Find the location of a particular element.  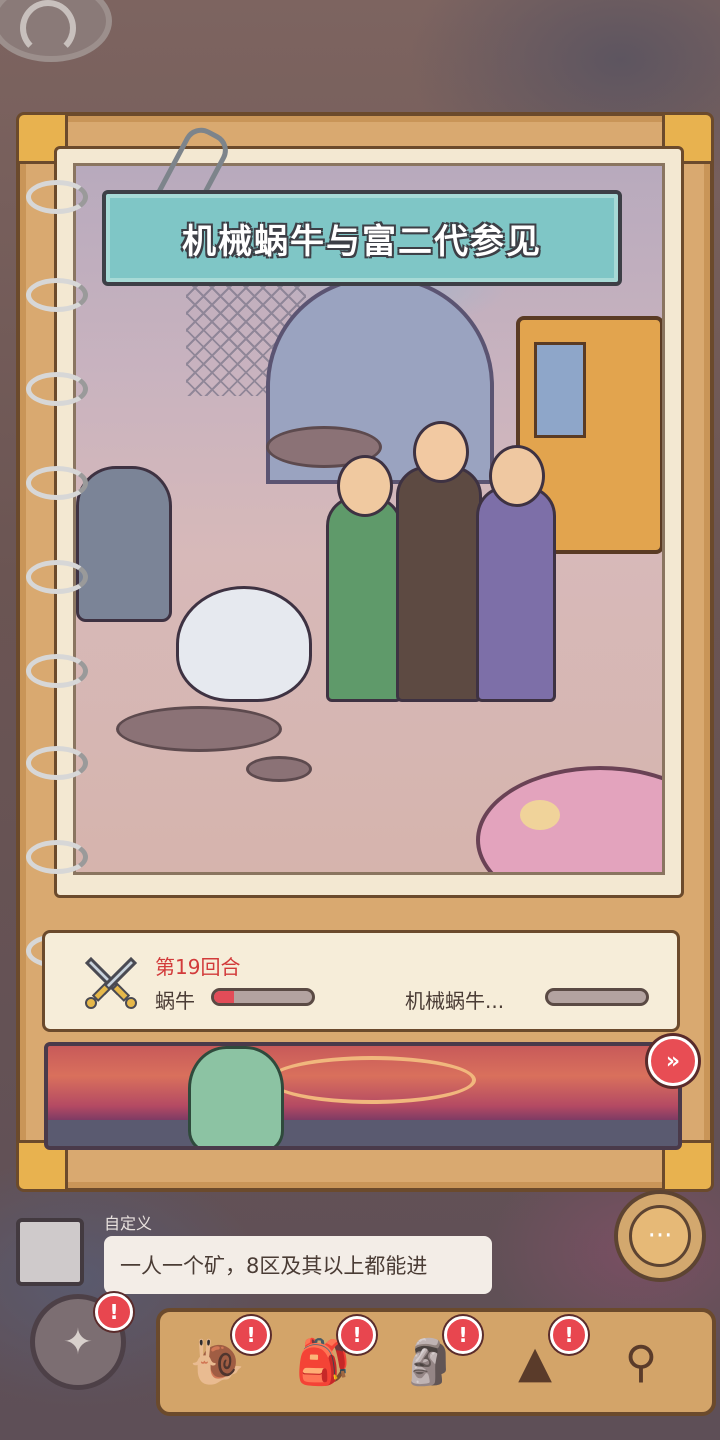

nav-backpack-button: 🎒 ! is located at coordinates (328, 1358).